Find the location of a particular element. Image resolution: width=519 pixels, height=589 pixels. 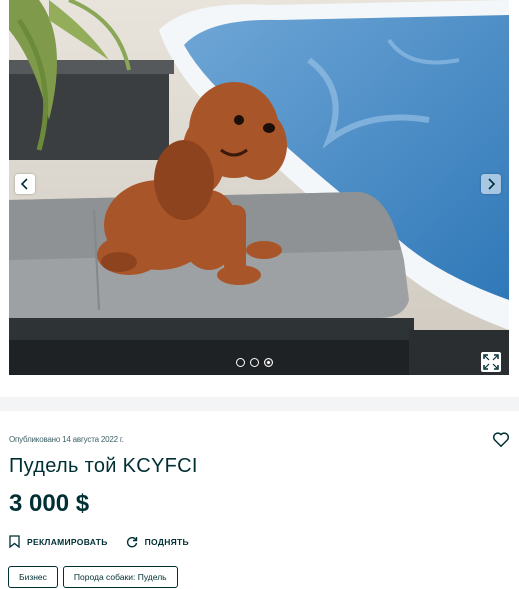

listing-actions: РЕКЛАМИРОВАТЬ ПОДНЯТЬ is located at coordinates (99, 541).